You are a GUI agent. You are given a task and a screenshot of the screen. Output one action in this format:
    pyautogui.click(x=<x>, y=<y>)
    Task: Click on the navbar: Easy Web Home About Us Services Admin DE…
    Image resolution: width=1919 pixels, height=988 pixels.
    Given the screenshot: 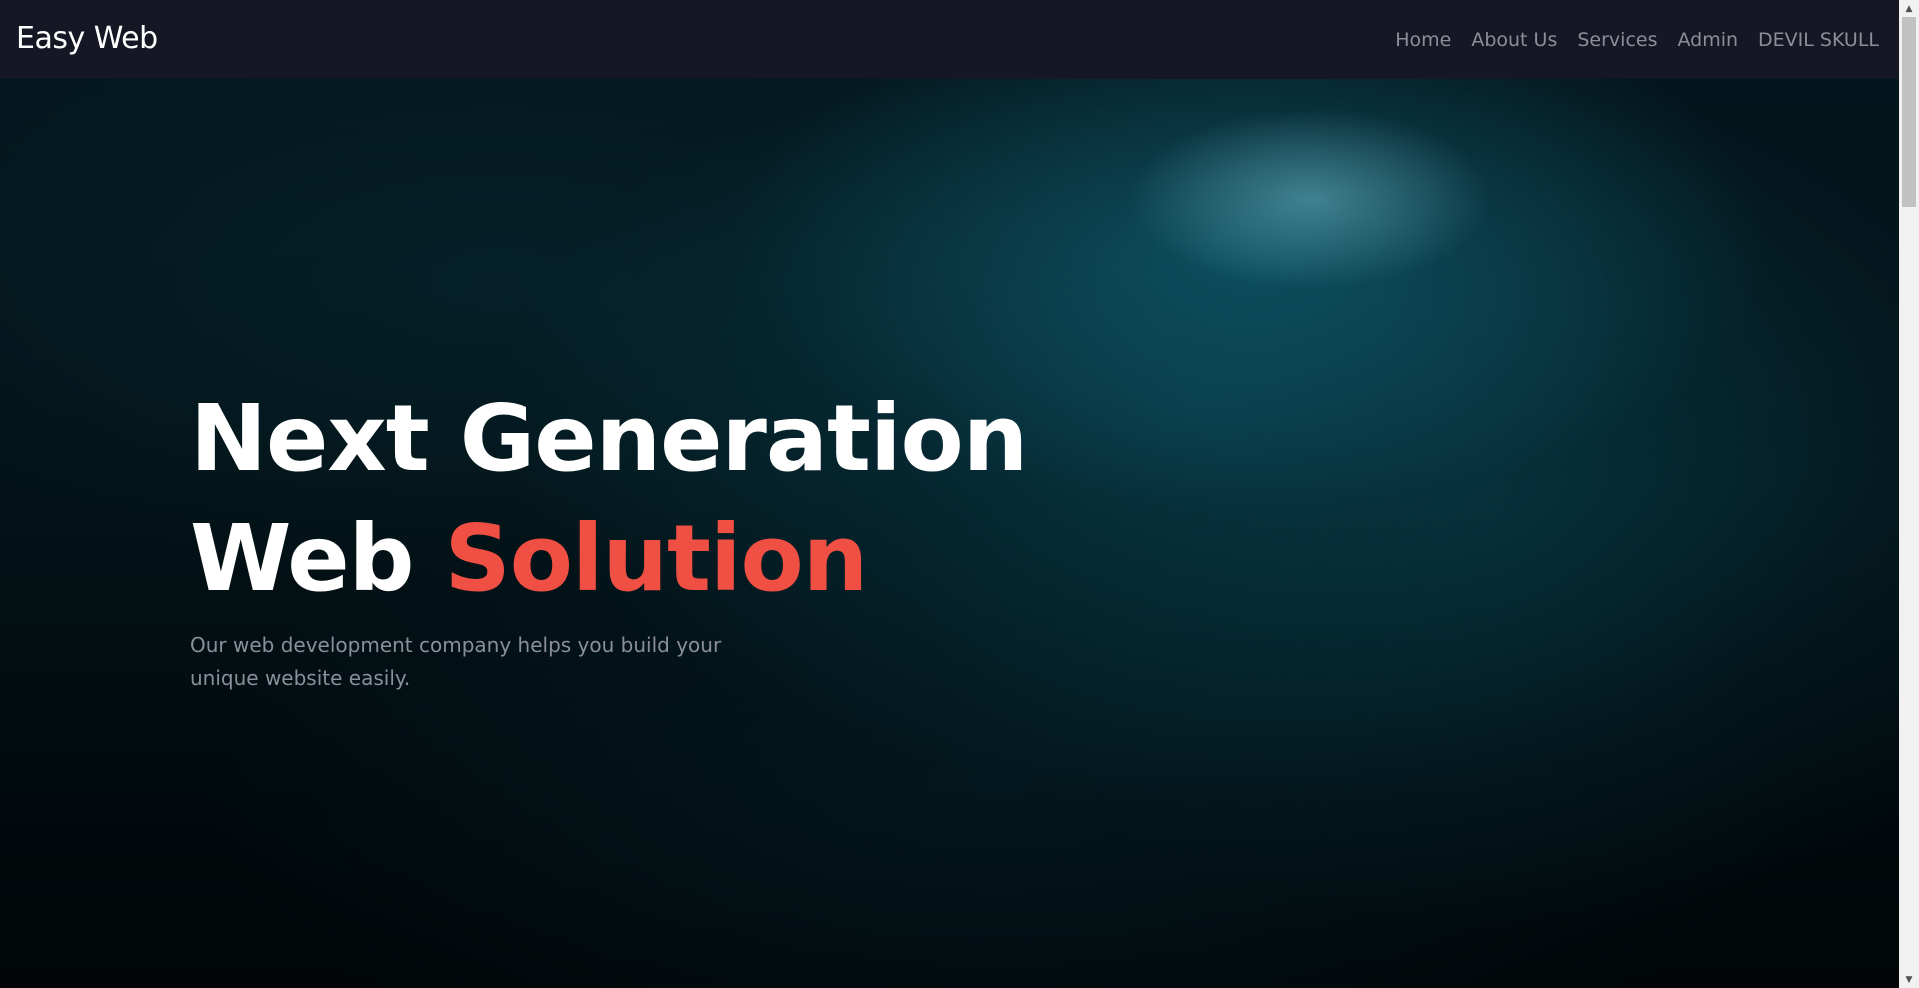 What is the action you would take?
    pyautogui.click(x=949, y=39)
    